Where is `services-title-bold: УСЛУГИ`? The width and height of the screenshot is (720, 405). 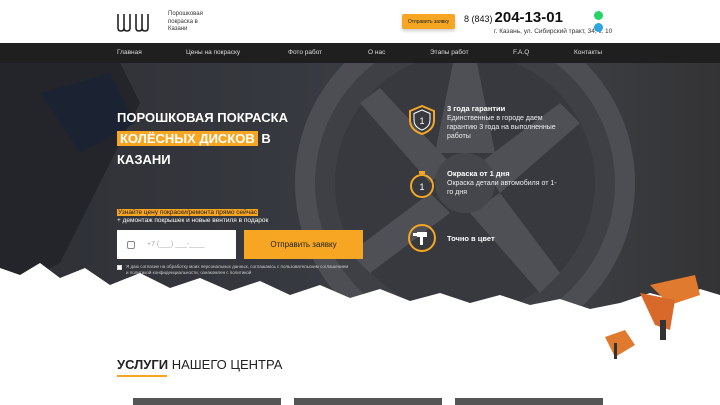 services-title-bold: УСЛУГИ is located at coordinates (143, 364).